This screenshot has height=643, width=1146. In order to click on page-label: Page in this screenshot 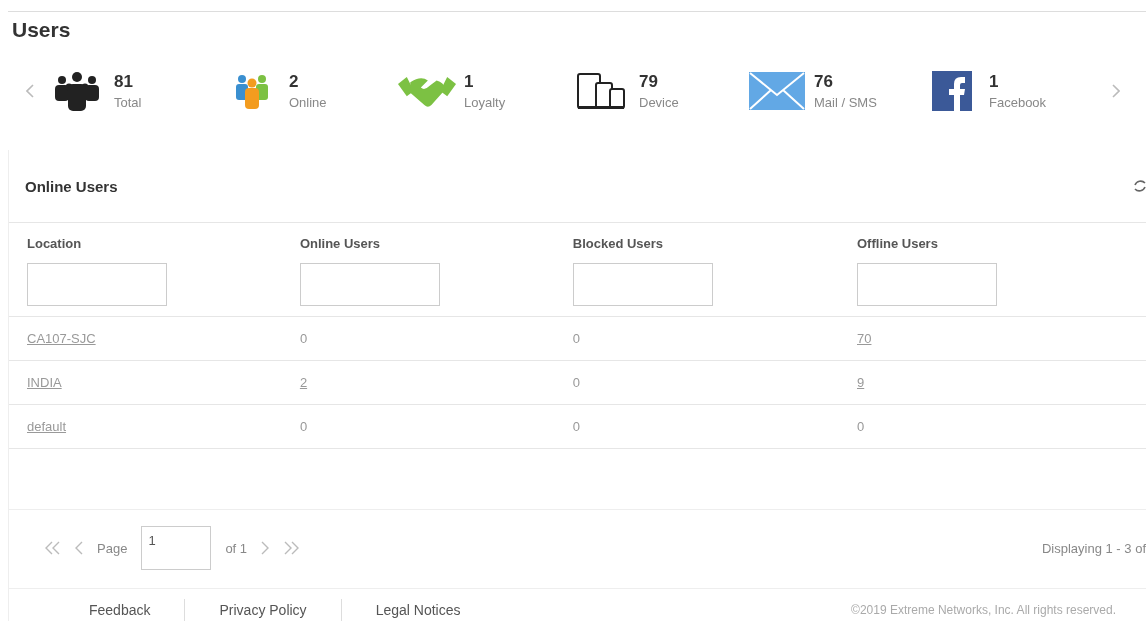, I will do `click(112, 548)`.